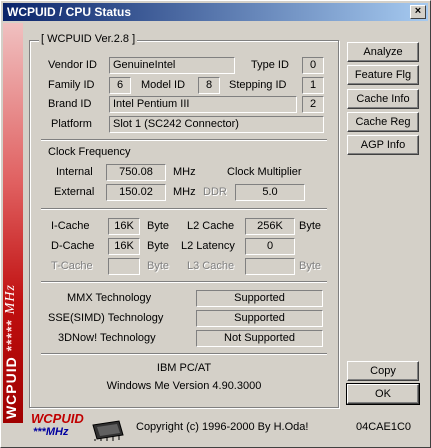 This screenshot has height=448, width=431. I want to click on model-id-field: 8, so click(209, 85).